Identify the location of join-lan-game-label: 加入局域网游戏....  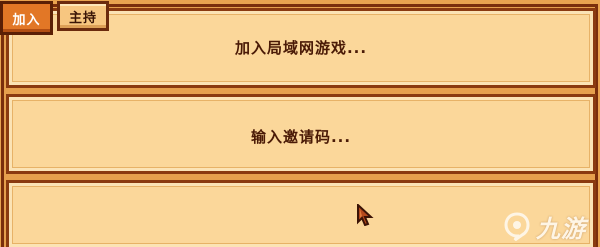
(301, 47).